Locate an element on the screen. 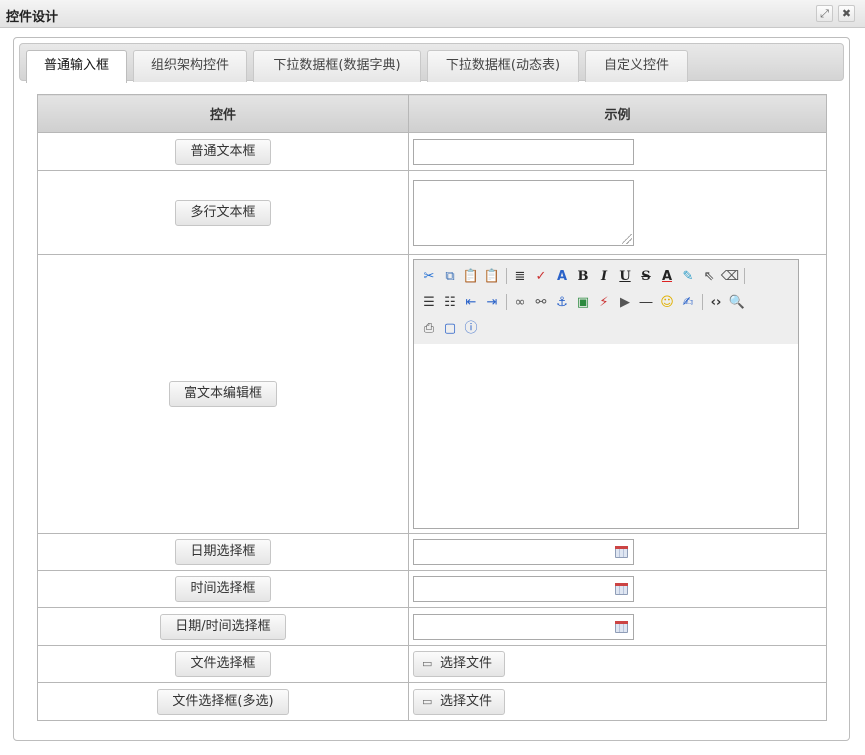 The image size is (865, 755). date-picker-button: 日期选择框 is located at coordinates (223, 552).